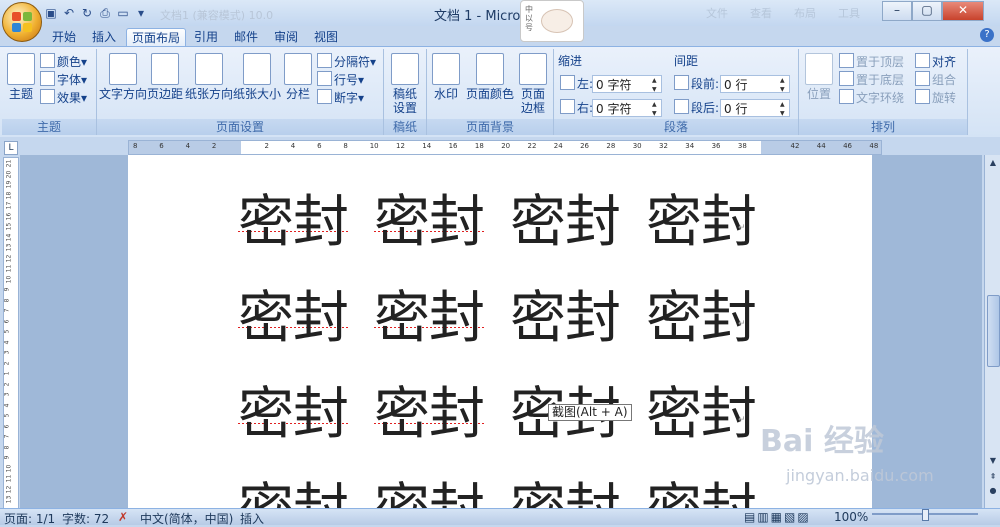  I want to click on text-wrap-icon, so click(846, 96).